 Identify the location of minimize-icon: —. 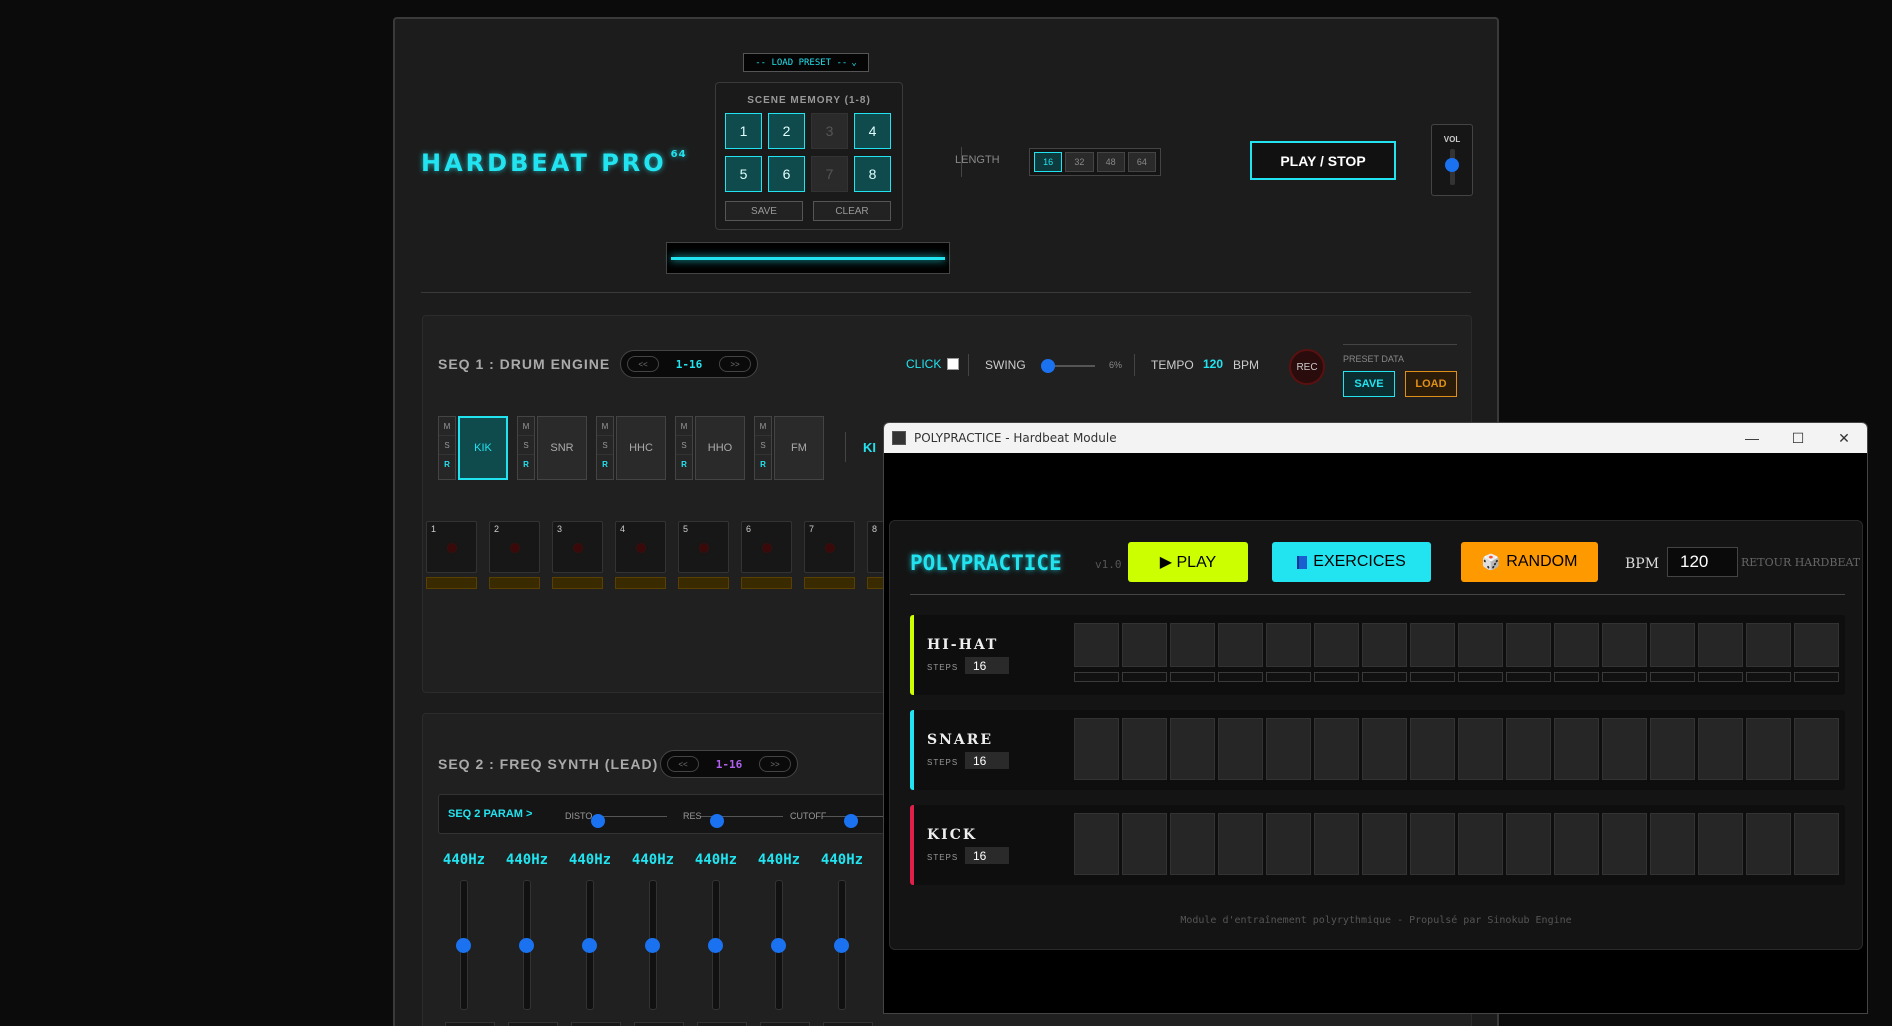
(1752, 438).